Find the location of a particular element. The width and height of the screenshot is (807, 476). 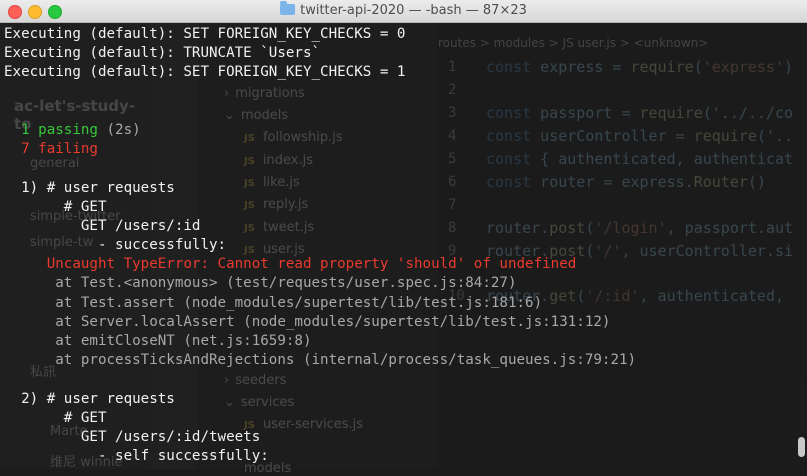

title-bar: twitter-api-2020 — -bash — 87×23 is located at coordinates (403, 11).